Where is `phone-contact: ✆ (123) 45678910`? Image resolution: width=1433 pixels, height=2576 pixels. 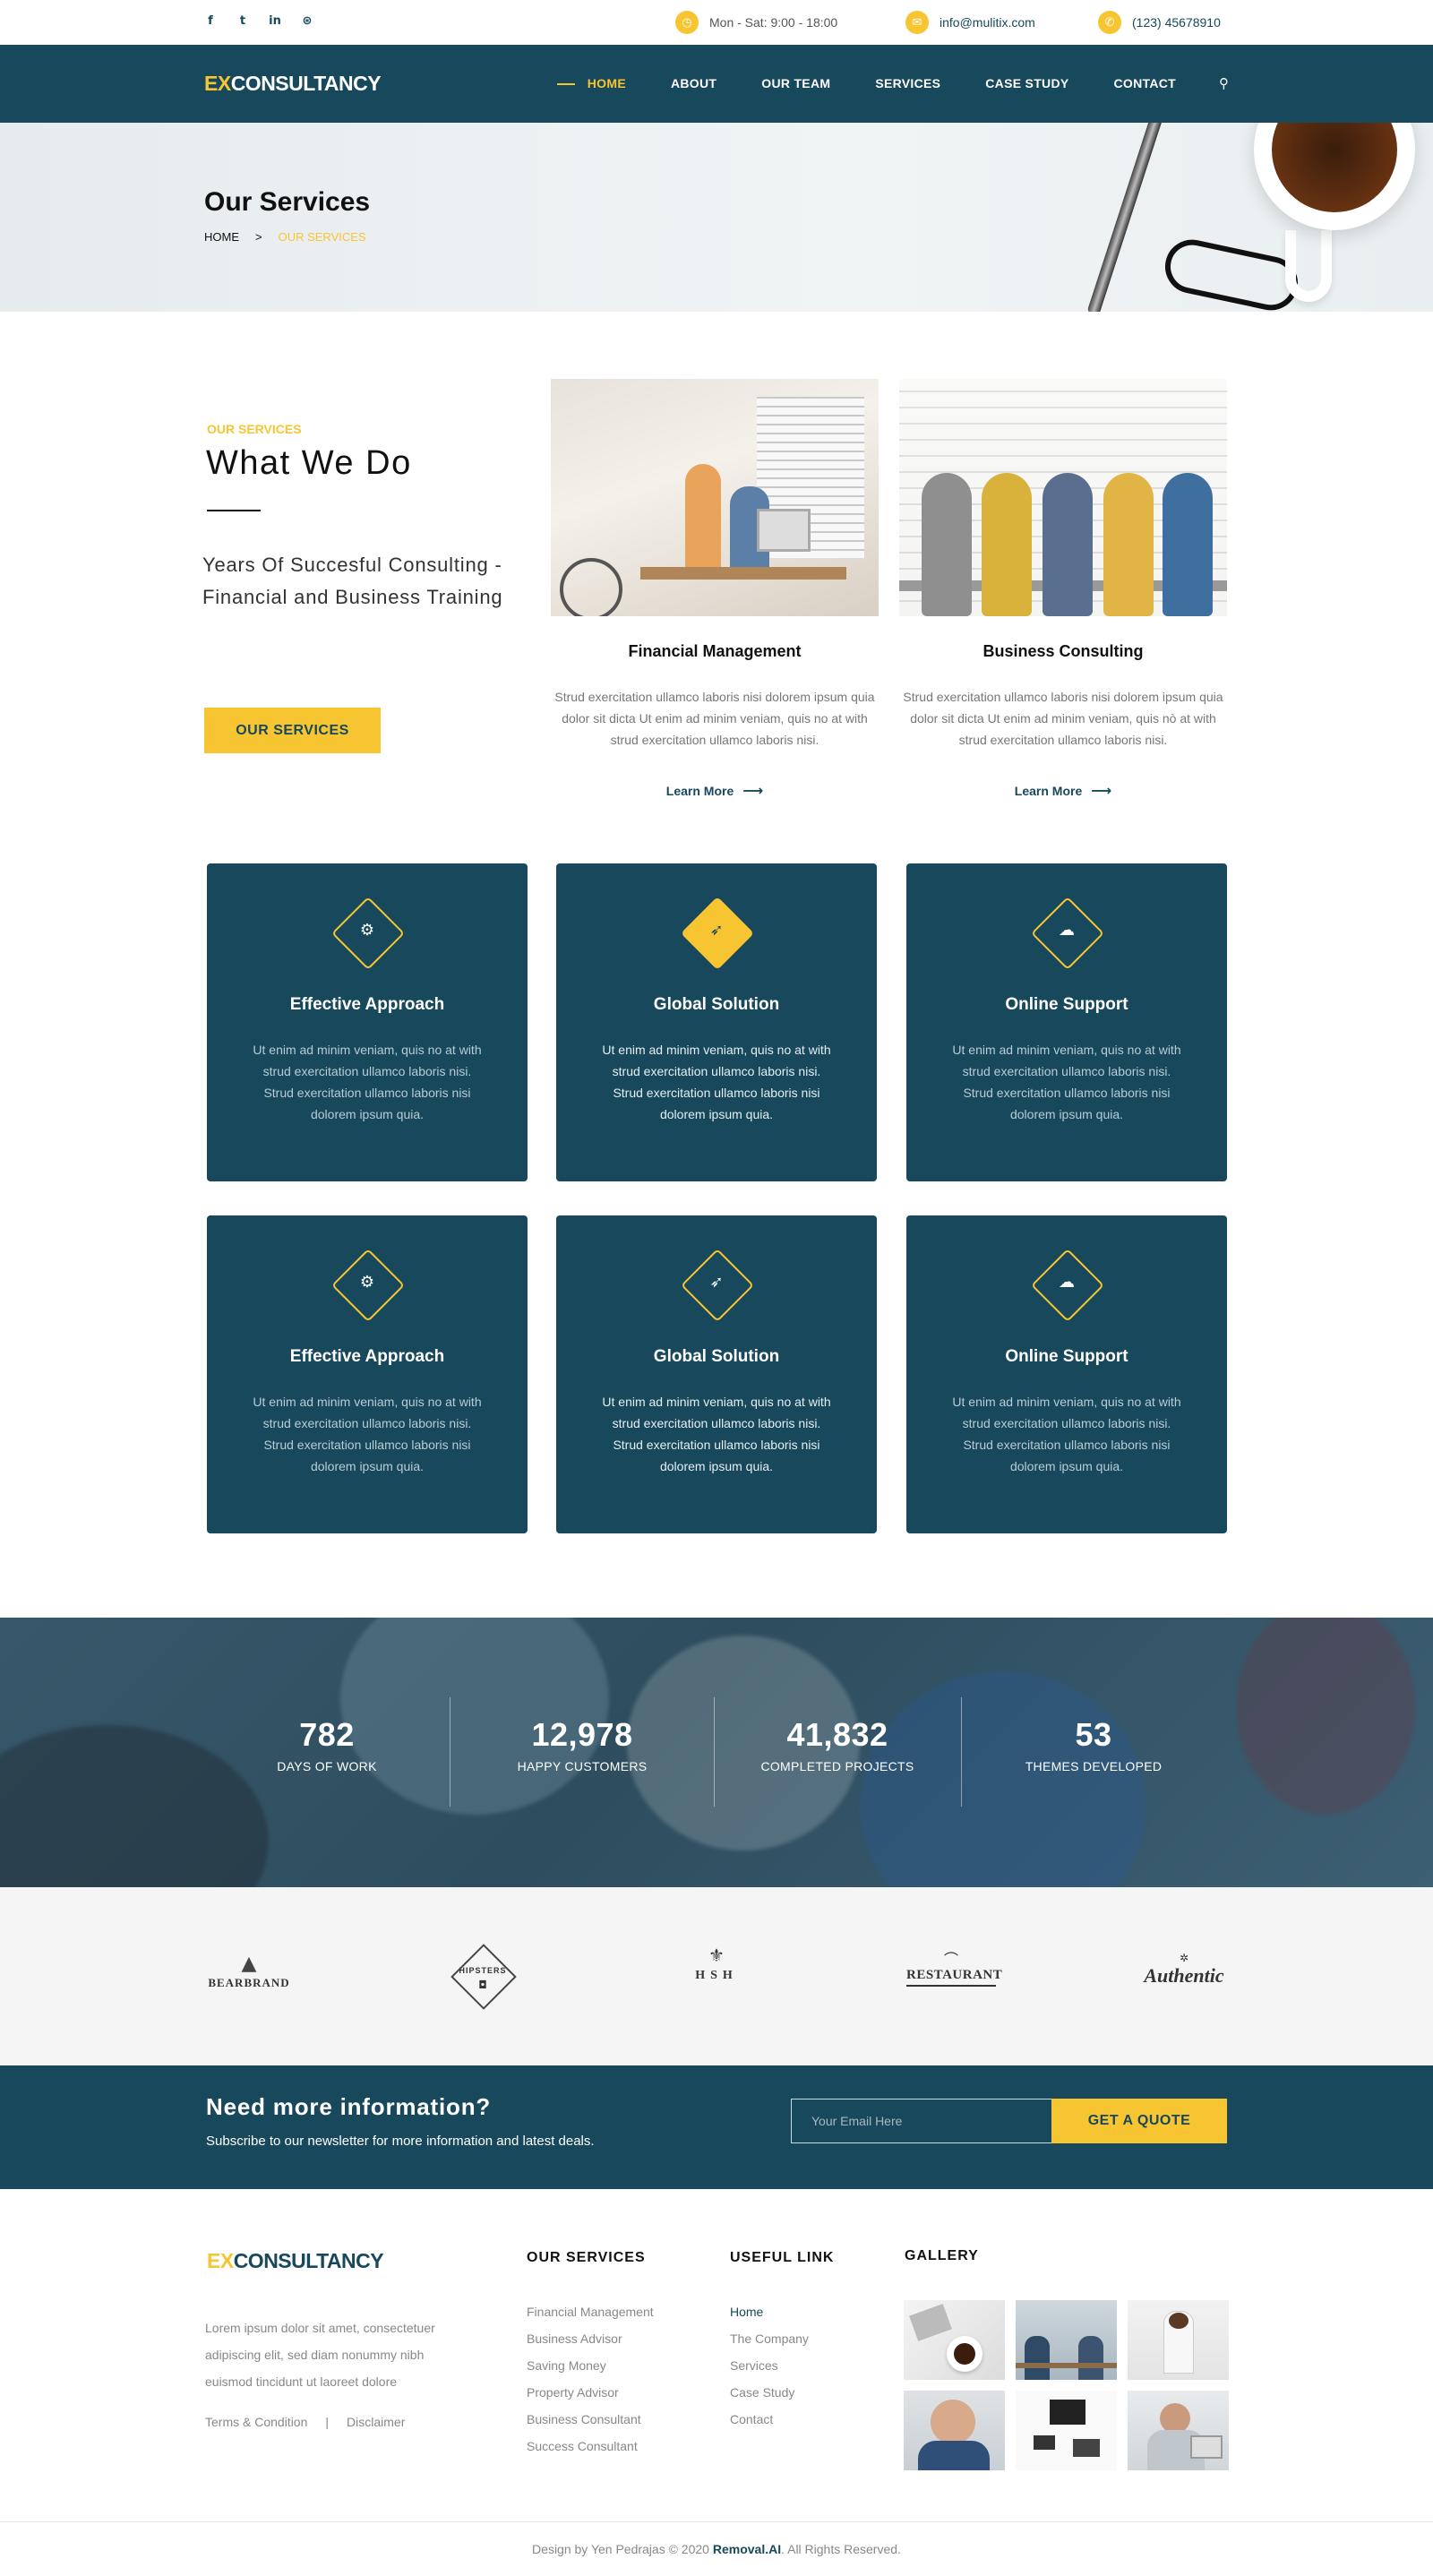 phone-contact: ✆ (123) 45678910 is located at coordinates (1159, 22).